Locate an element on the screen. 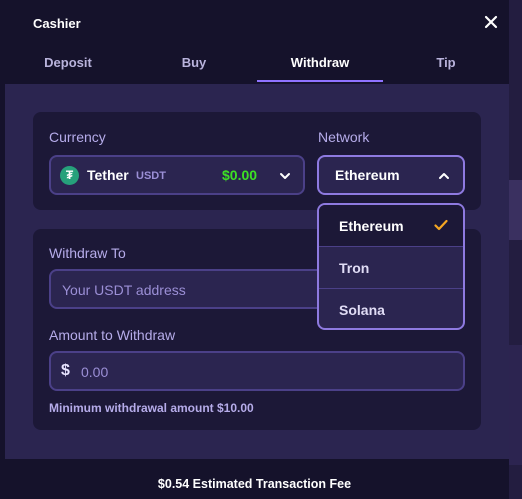 Image resolution: width=522 pixels, height=499 pixels. network-option-tron: Tron is located at coordinates (391, 268).